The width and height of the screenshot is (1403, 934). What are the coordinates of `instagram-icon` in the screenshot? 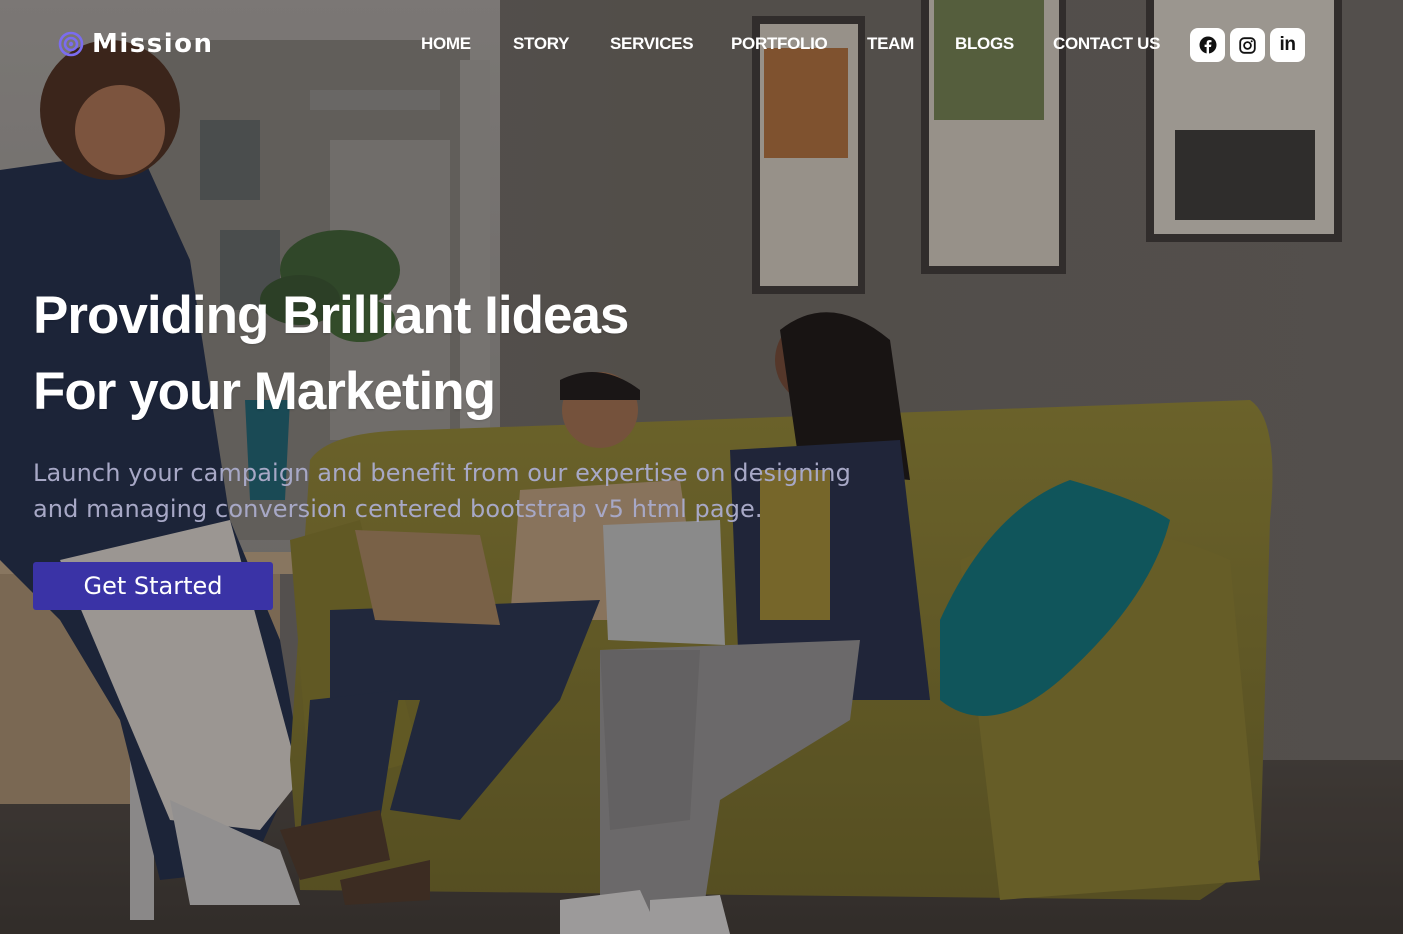 It's located at (1247, 45).